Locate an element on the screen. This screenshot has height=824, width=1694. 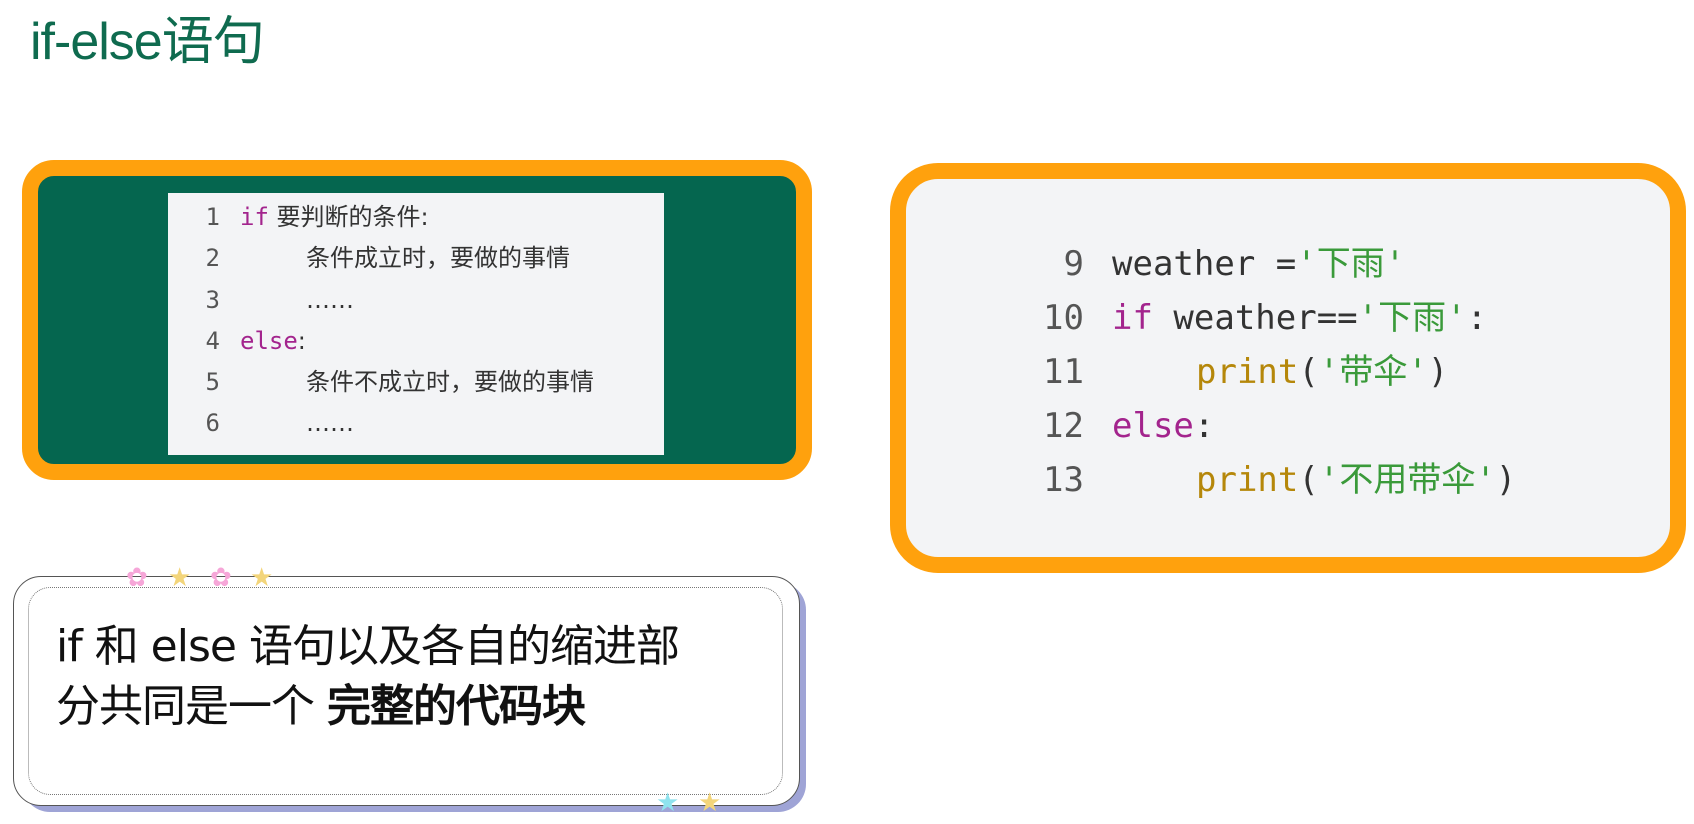
note-line-2: 分共同是一个 完整的代码块 is located at coordinates (406, 707).